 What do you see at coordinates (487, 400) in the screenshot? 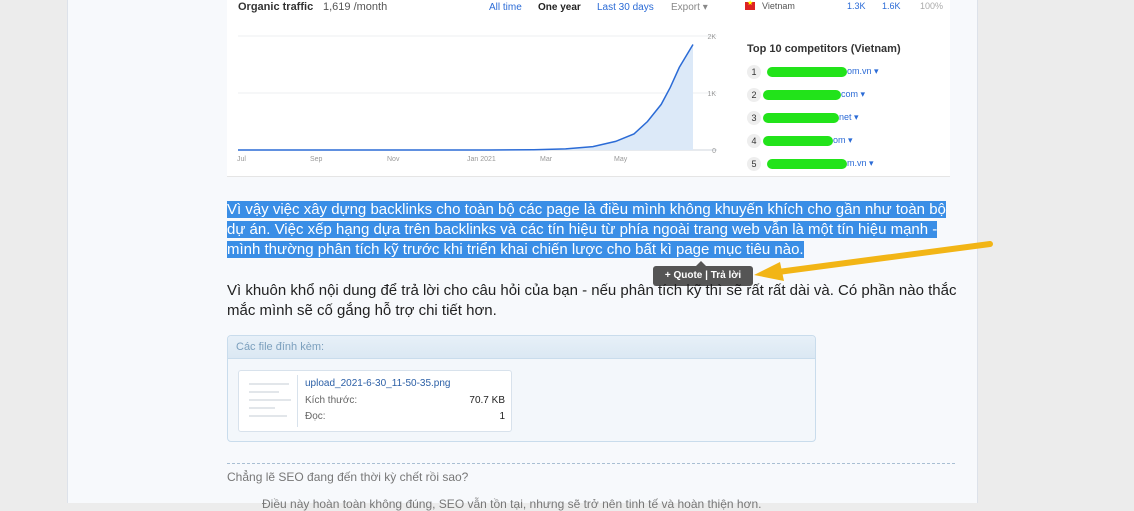
I see `file-size-value: 70.7 KB` at bounding box center [487, 400].